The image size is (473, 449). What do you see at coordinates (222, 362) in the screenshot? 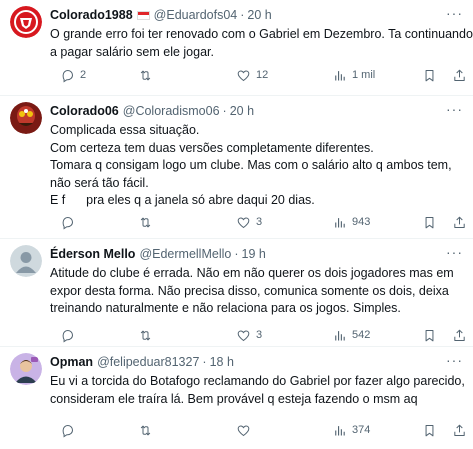
I see `timestamp: 18 h` at bounding box center [222, 362].